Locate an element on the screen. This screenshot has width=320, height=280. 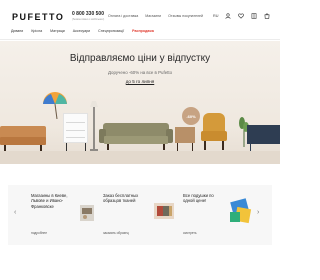
promo-card-link: смотреть is located at coordinates (190, 233).